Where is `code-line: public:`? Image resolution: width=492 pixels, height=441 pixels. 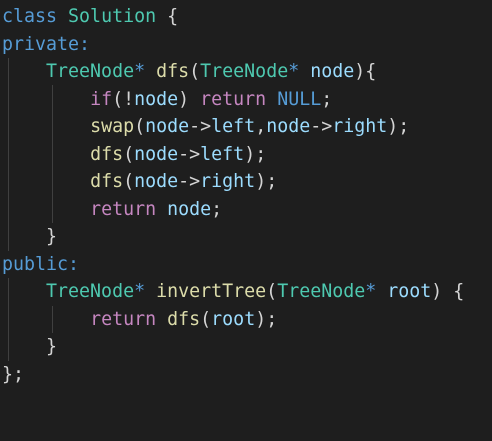
code-line: public: is located at coordinates (40, 265).